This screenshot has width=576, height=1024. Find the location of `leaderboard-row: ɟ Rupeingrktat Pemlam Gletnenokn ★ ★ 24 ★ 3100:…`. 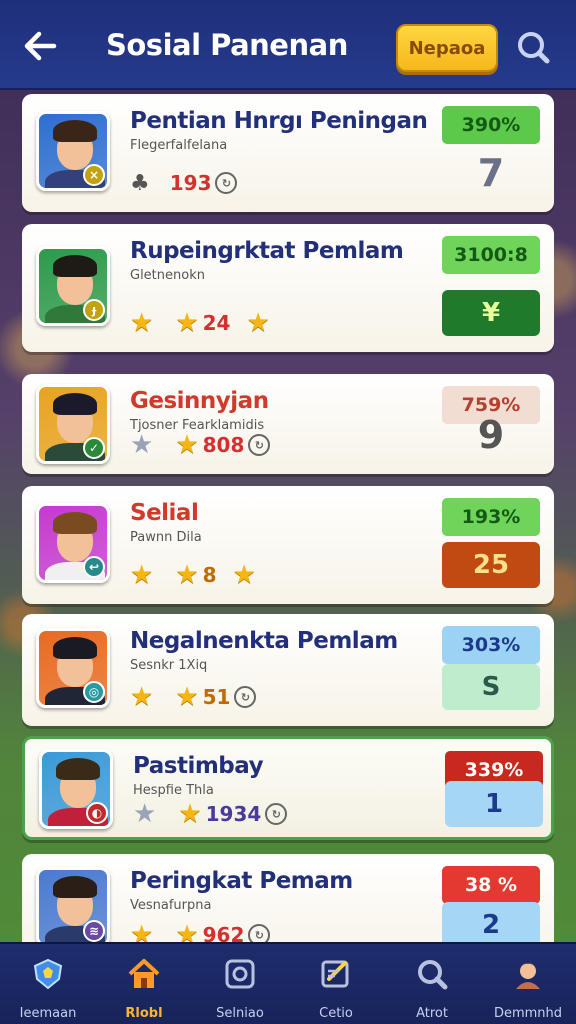

leaderboard-row: ɟ Rupeingrktat Pemlam Gletnenokn ★ ★ 24 ★ 3100:… is located at coordinates (288, 288).